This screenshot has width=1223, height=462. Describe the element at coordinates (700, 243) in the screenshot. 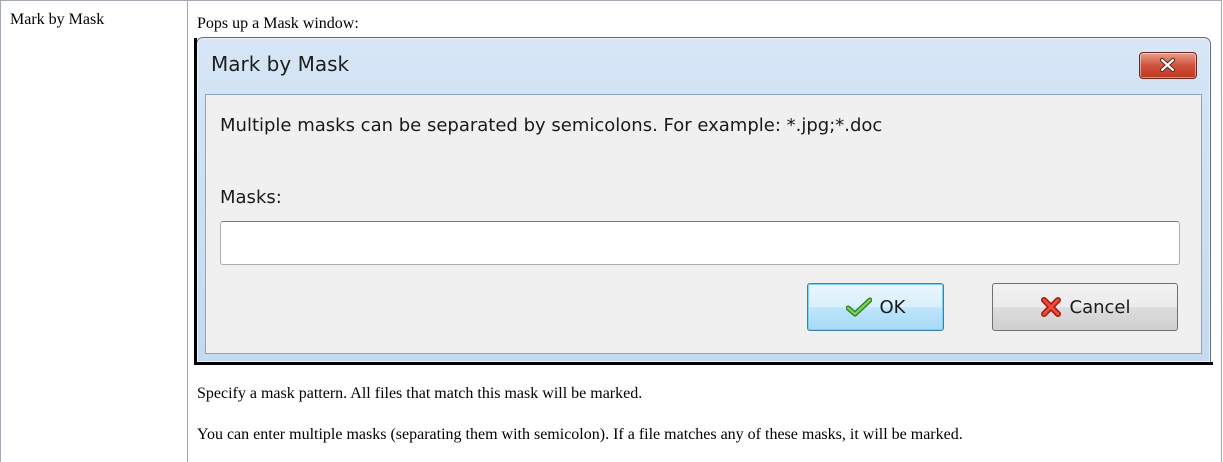

I see `masks-input` at that location.